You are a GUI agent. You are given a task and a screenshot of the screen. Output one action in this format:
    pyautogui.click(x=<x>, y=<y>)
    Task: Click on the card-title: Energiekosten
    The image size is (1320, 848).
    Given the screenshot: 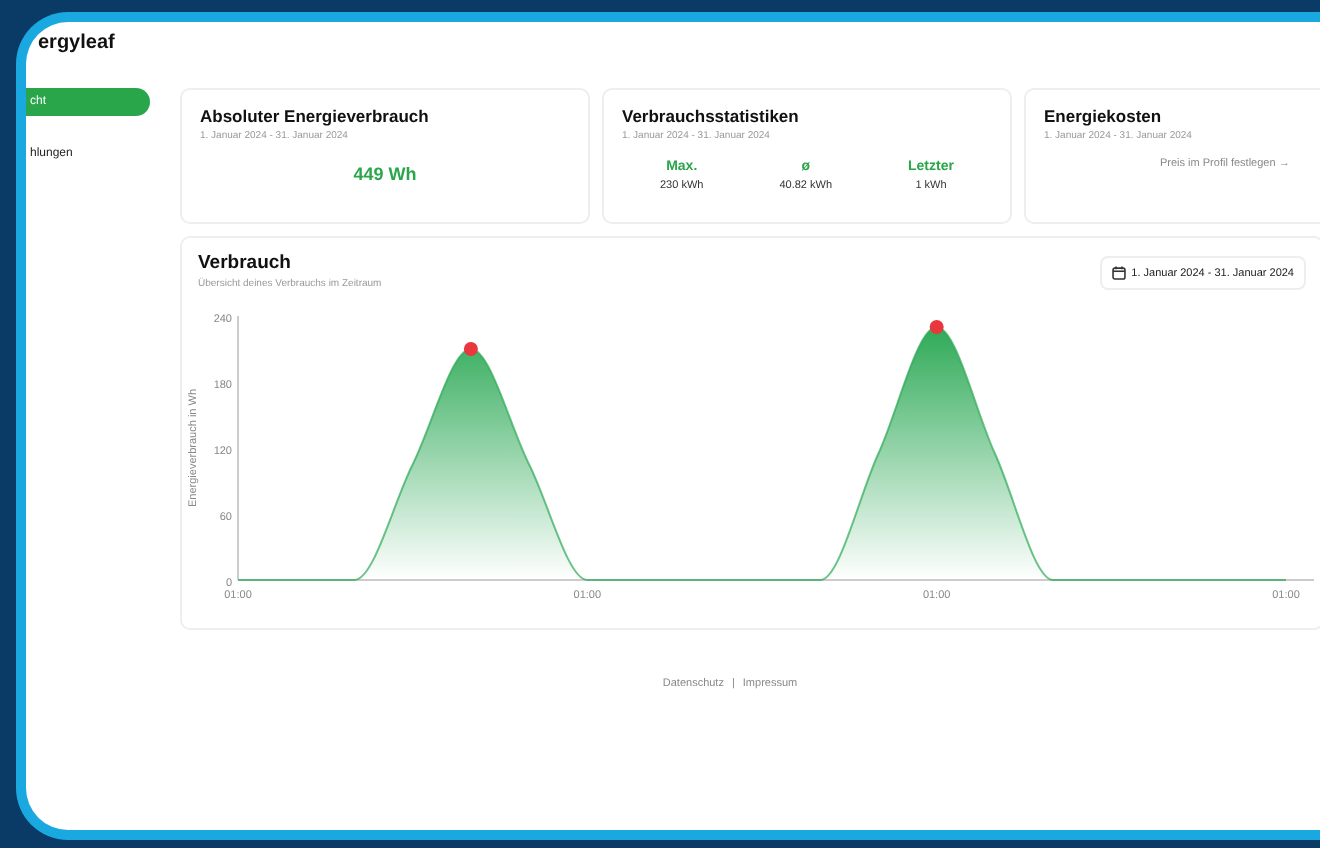 What is the action you would take?
    pyautogui.click(x=1104, y=116)
    